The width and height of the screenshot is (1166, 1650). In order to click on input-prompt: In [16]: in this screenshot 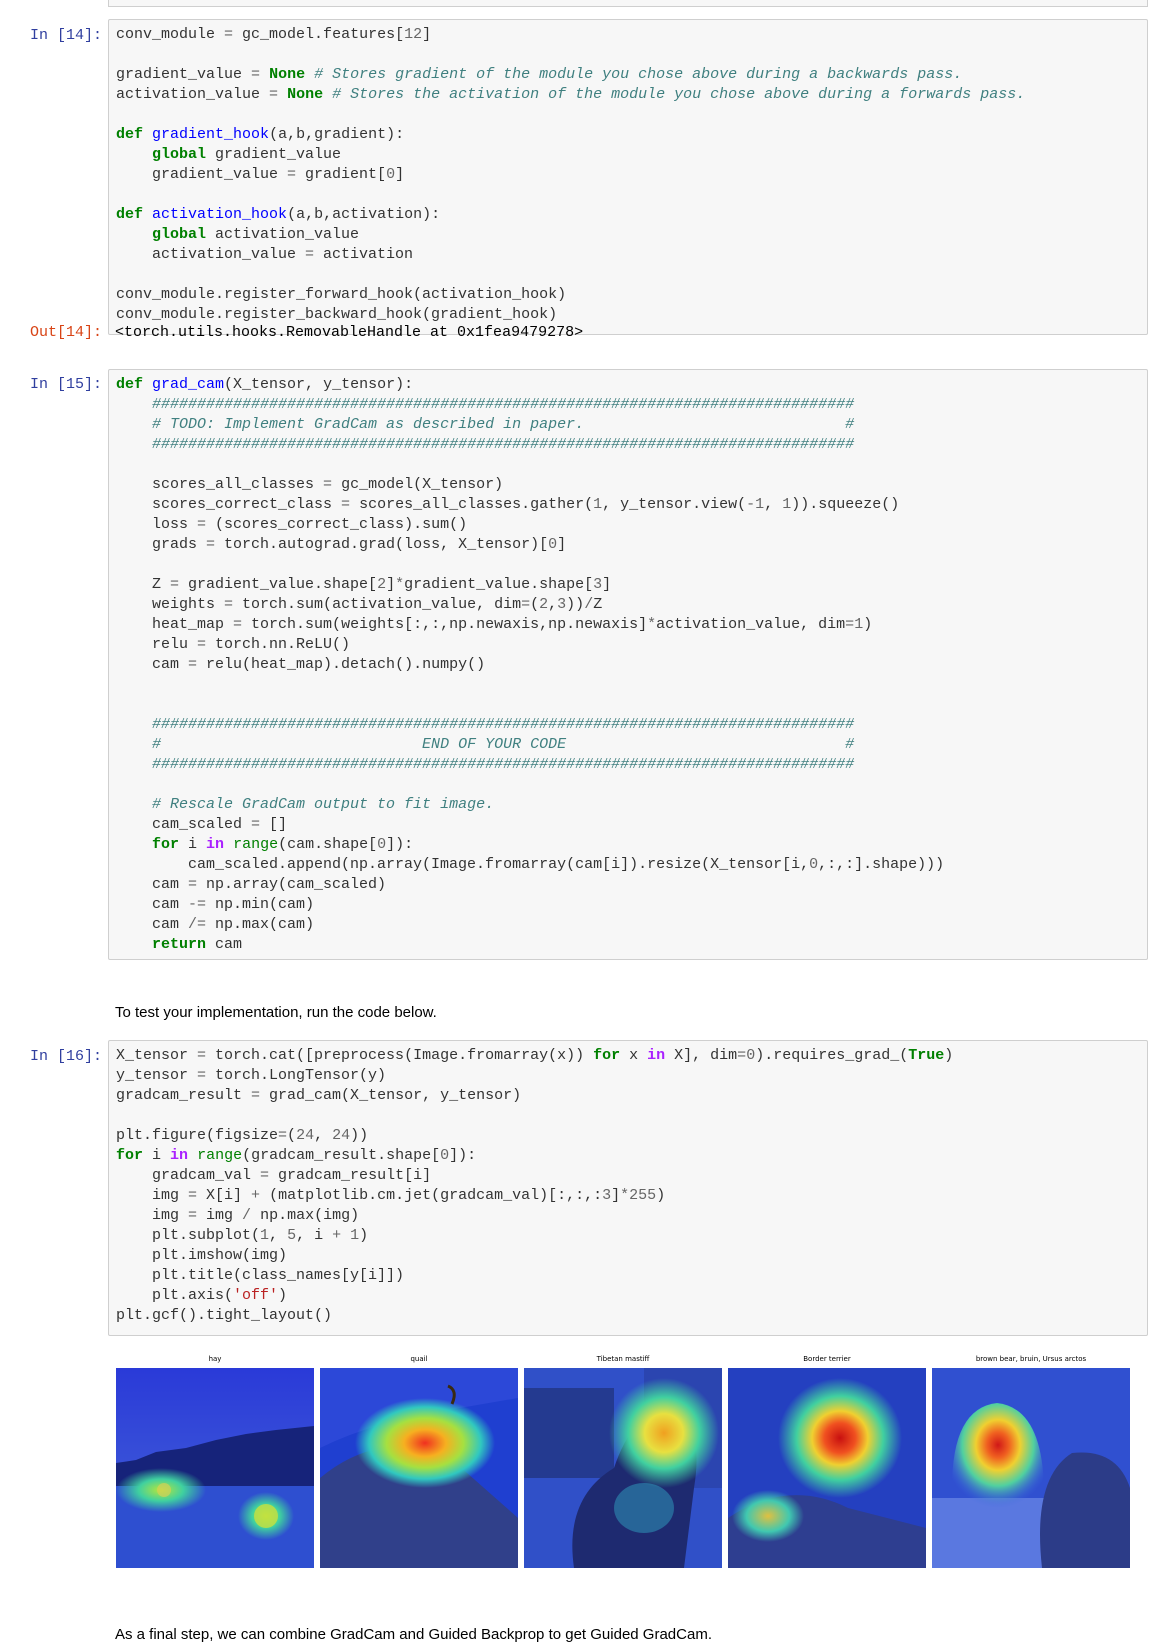, I will do `click(65, 1056)`.